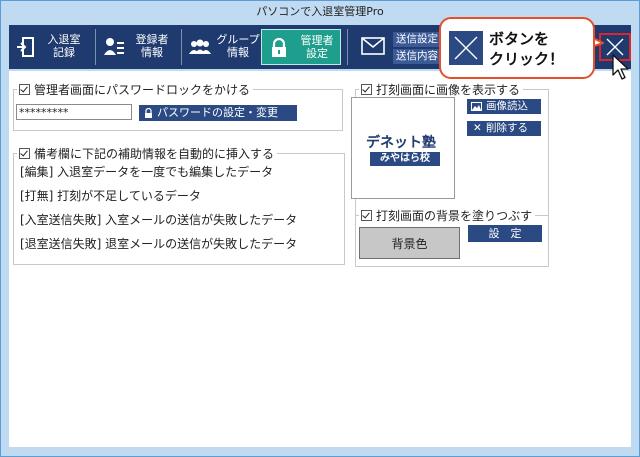 This screenshot has height=457, width=640. I want to click on mouse-cursor-icon, so click(620, 67).